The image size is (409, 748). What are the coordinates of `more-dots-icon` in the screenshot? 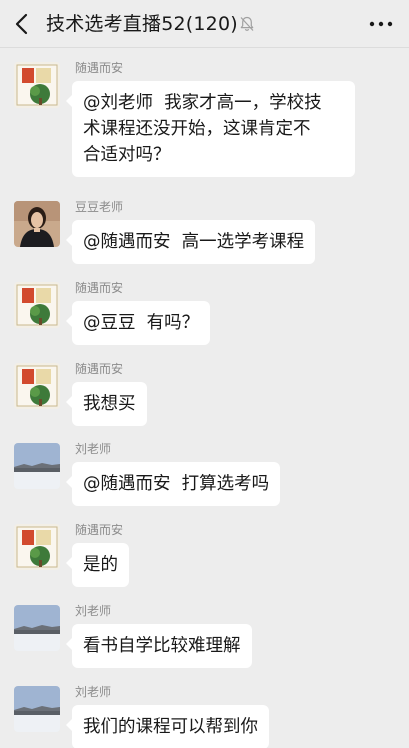 It's located at (381, 24).